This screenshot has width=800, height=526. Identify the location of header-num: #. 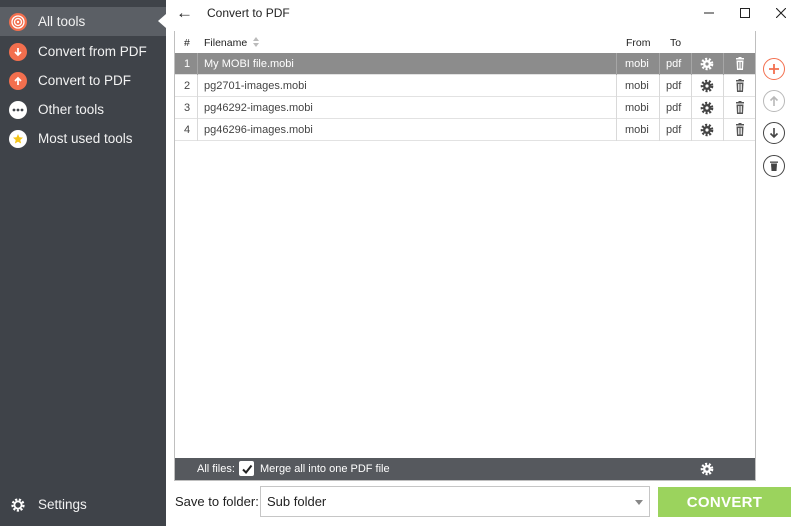
(187, 43).